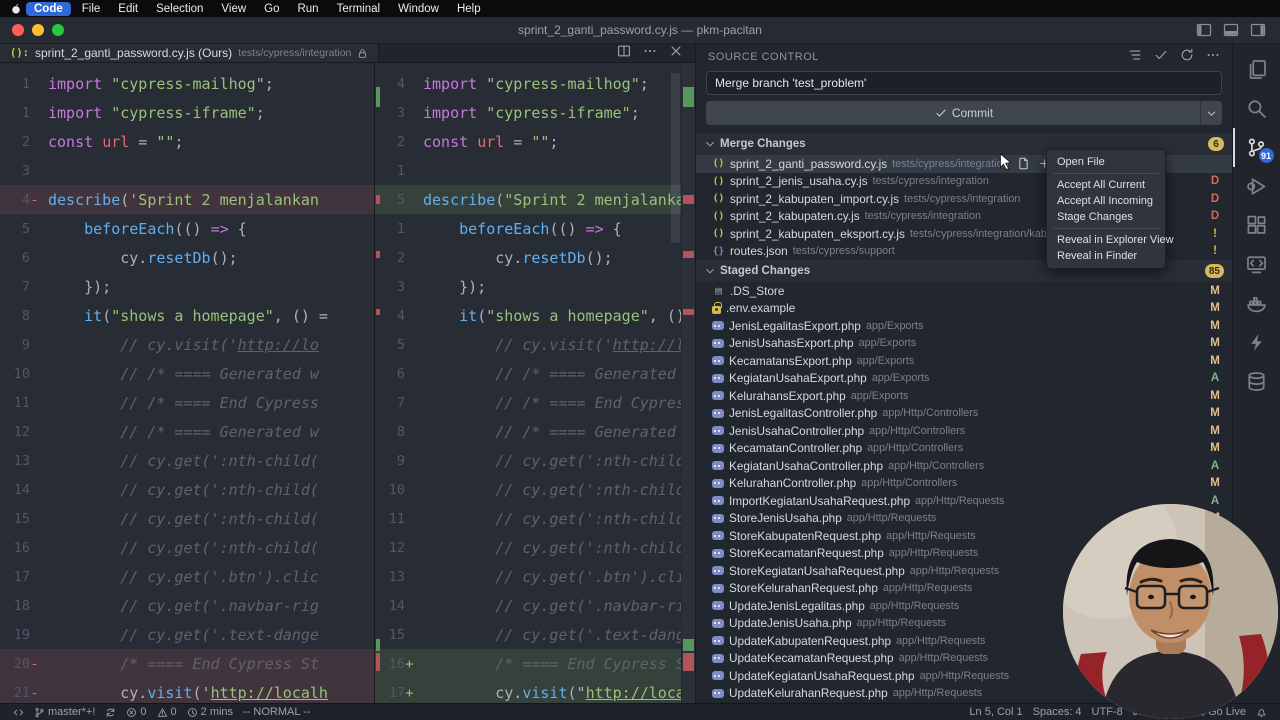  I want to click on menu-code: Code, so click(48, 8).